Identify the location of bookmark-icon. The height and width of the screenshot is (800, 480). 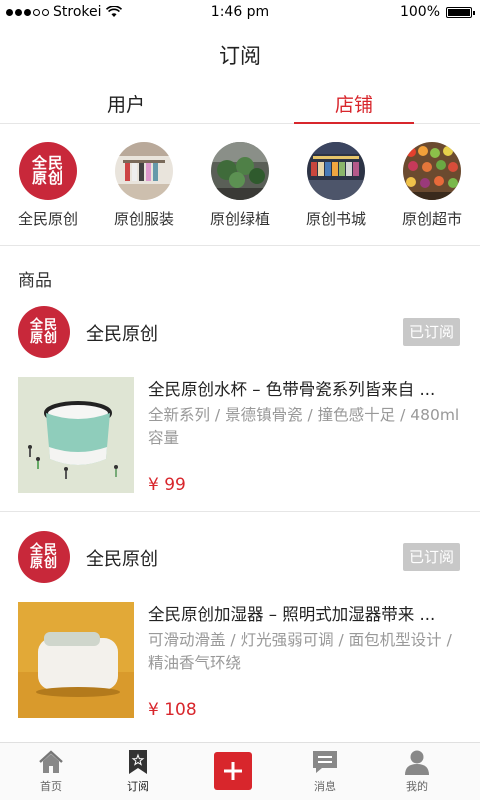
(138, 762).